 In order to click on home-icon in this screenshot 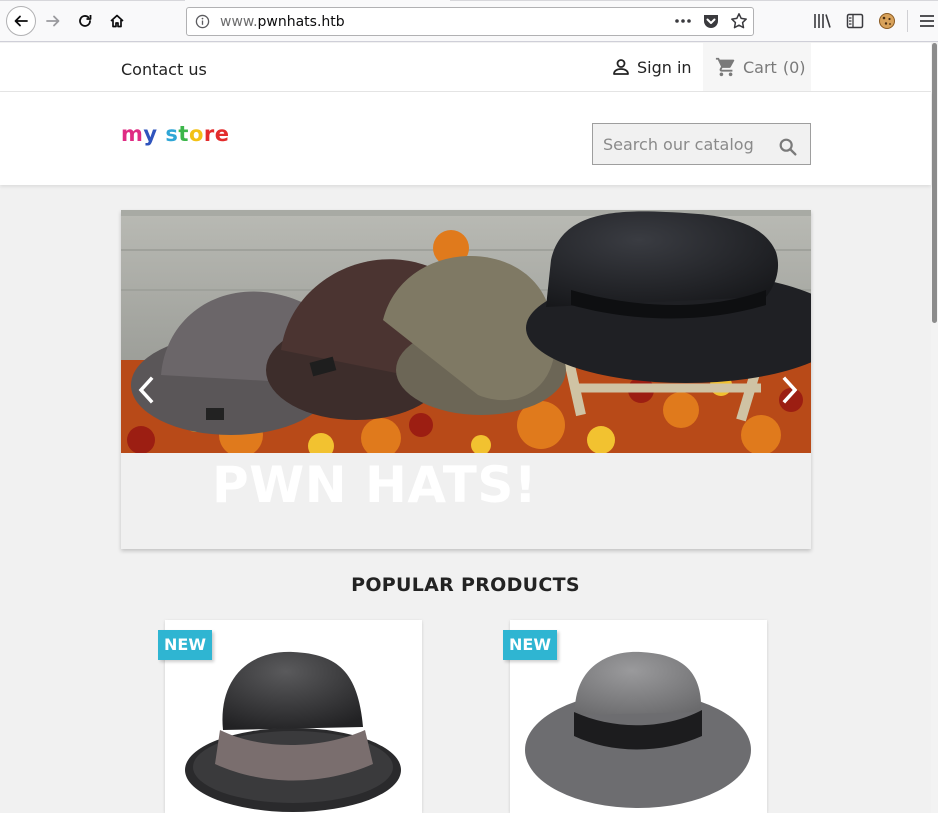, I will do `click(117, 21)`.